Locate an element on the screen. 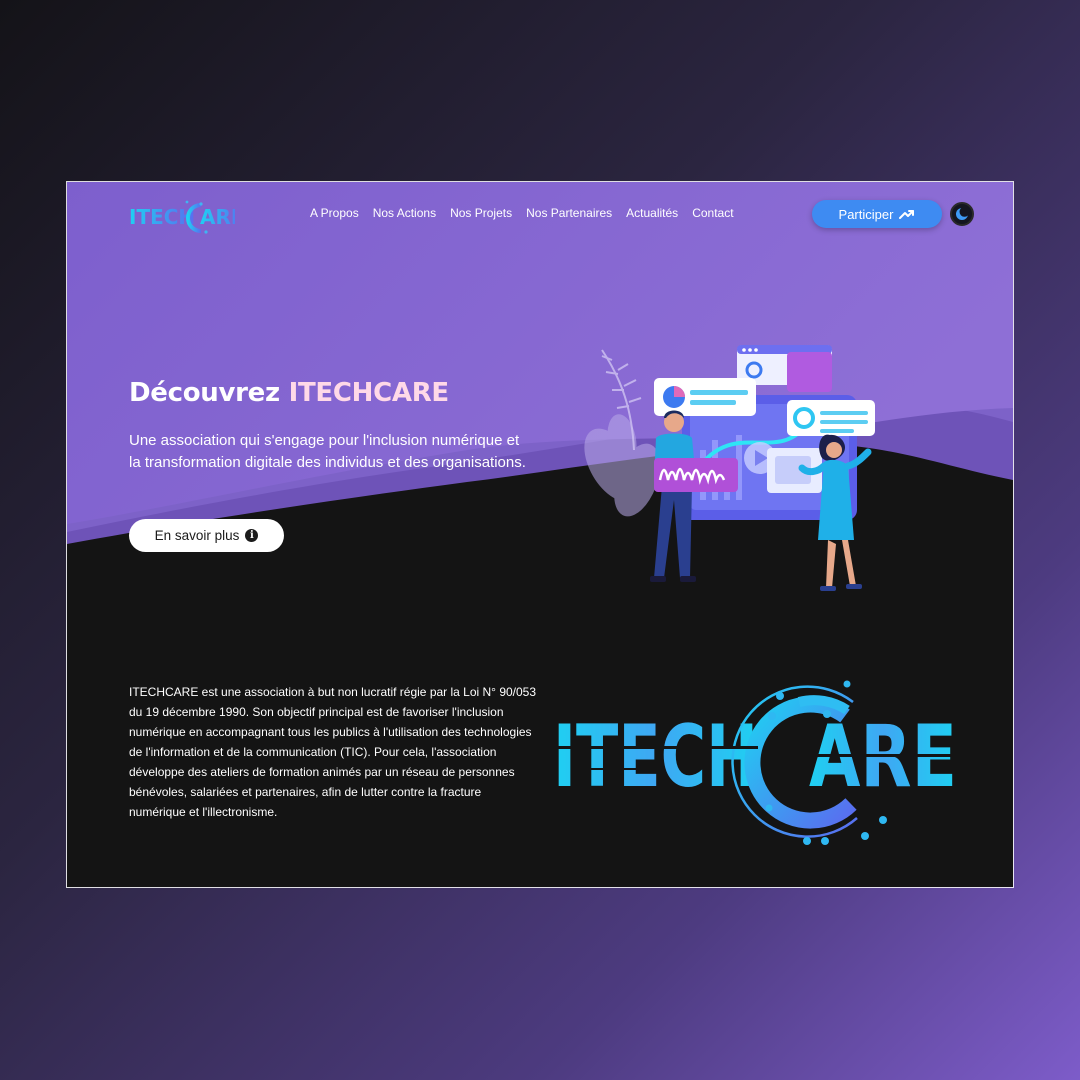 This screenshot has height=1080, width=1080. moon-icon is located at coordinates (962, 213).